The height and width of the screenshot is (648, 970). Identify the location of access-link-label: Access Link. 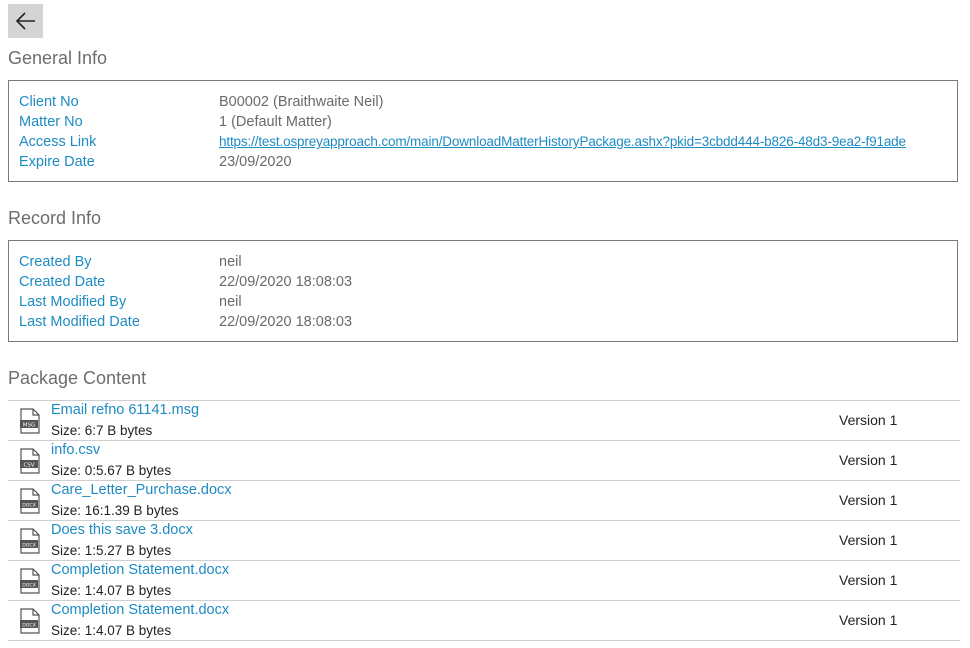
(58, 142).